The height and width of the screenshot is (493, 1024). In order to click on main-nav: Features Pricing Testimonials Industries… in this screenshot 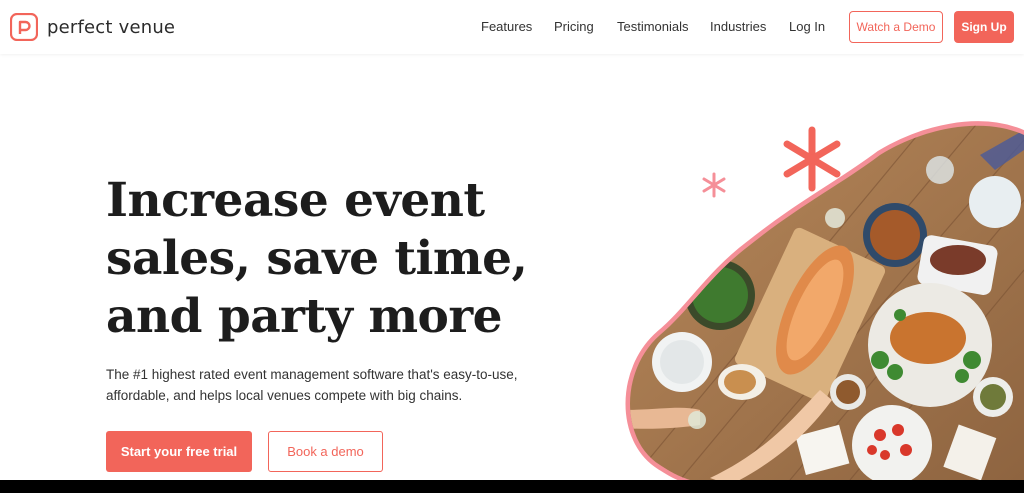, I will do `click(512, 27)`.